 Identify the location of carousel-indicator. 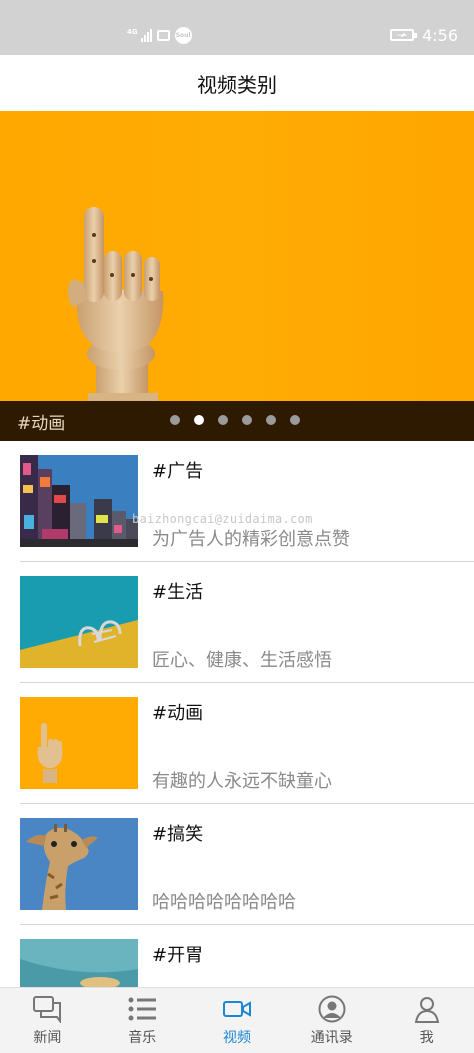
(235, 420).